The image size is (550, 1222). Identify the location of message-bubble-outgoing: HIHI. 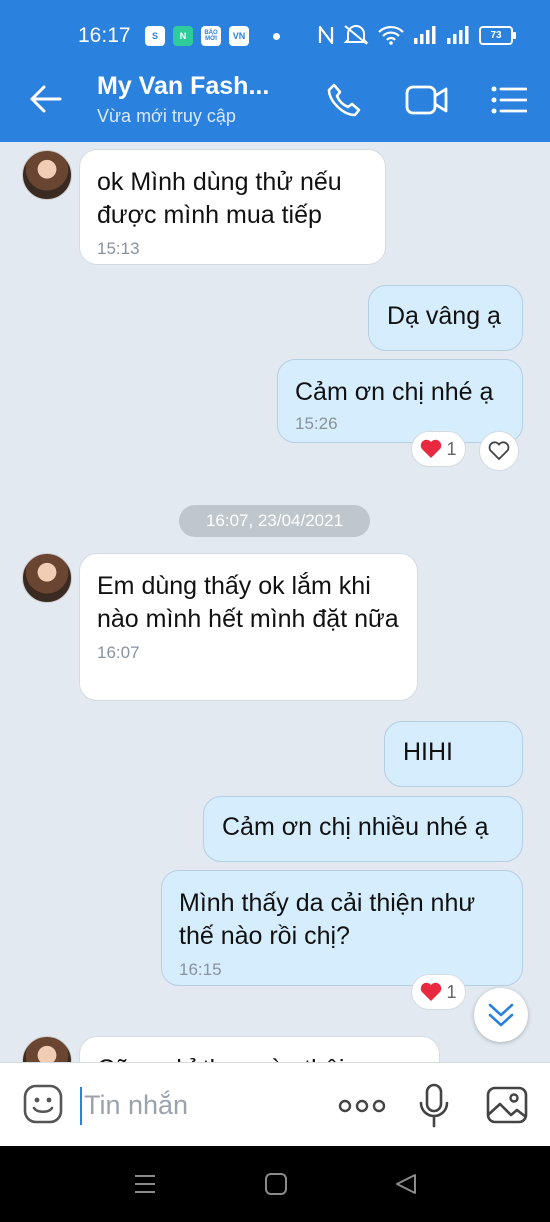
(453, 754).